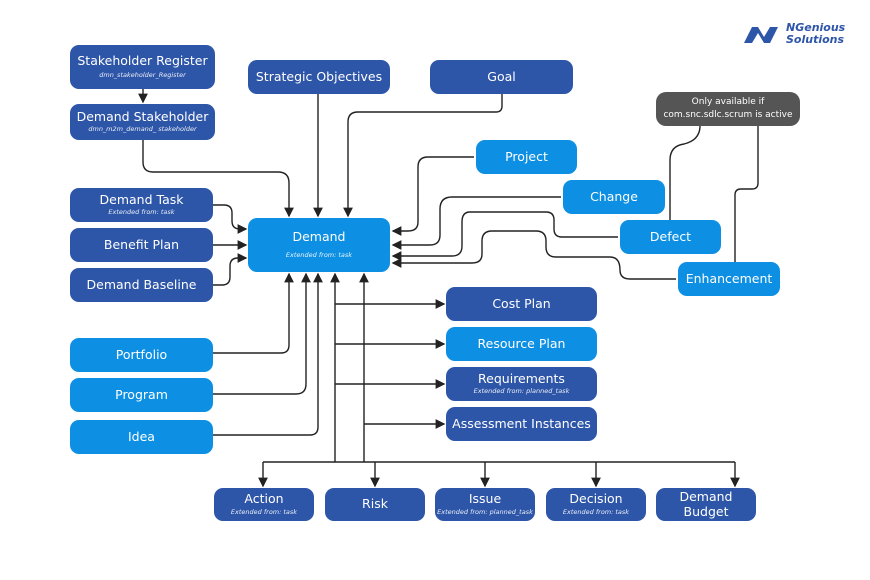  I want to click on node-title: Benefit Plan, so click(141, 244).